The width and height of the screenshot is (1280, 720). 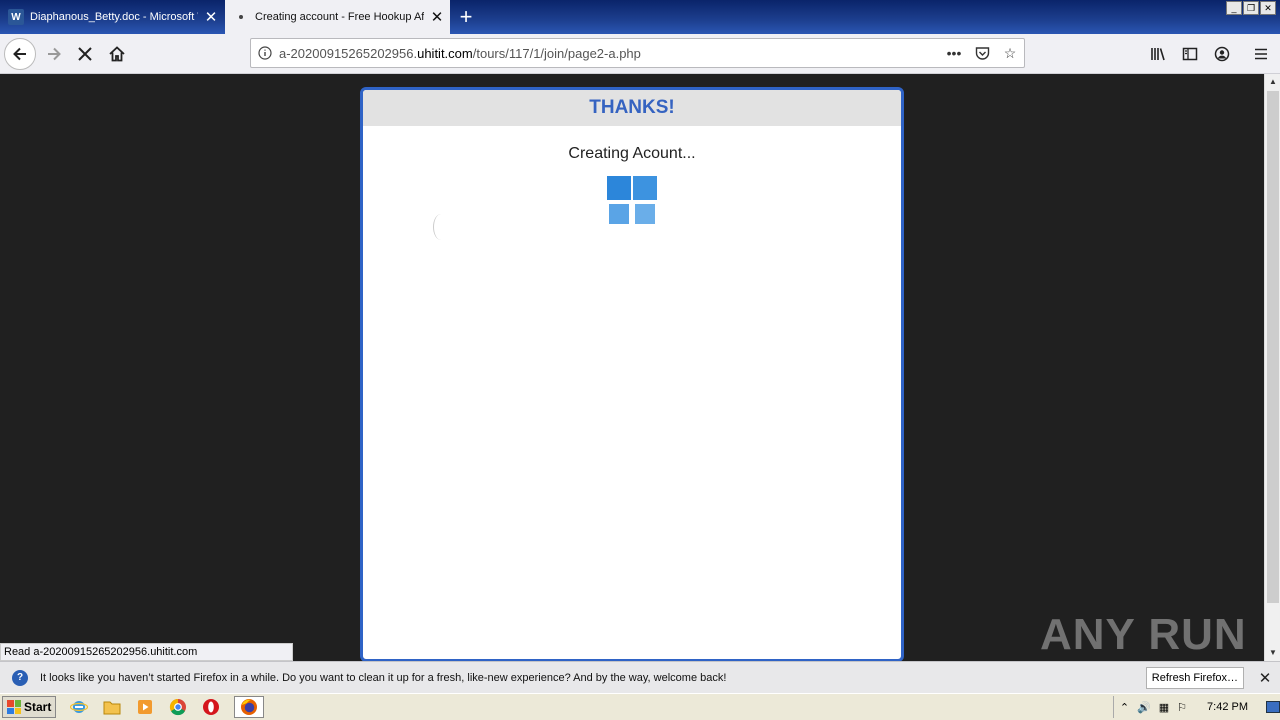 I want to click on url-domain: uhitit.com, so click(x=445, y=53).